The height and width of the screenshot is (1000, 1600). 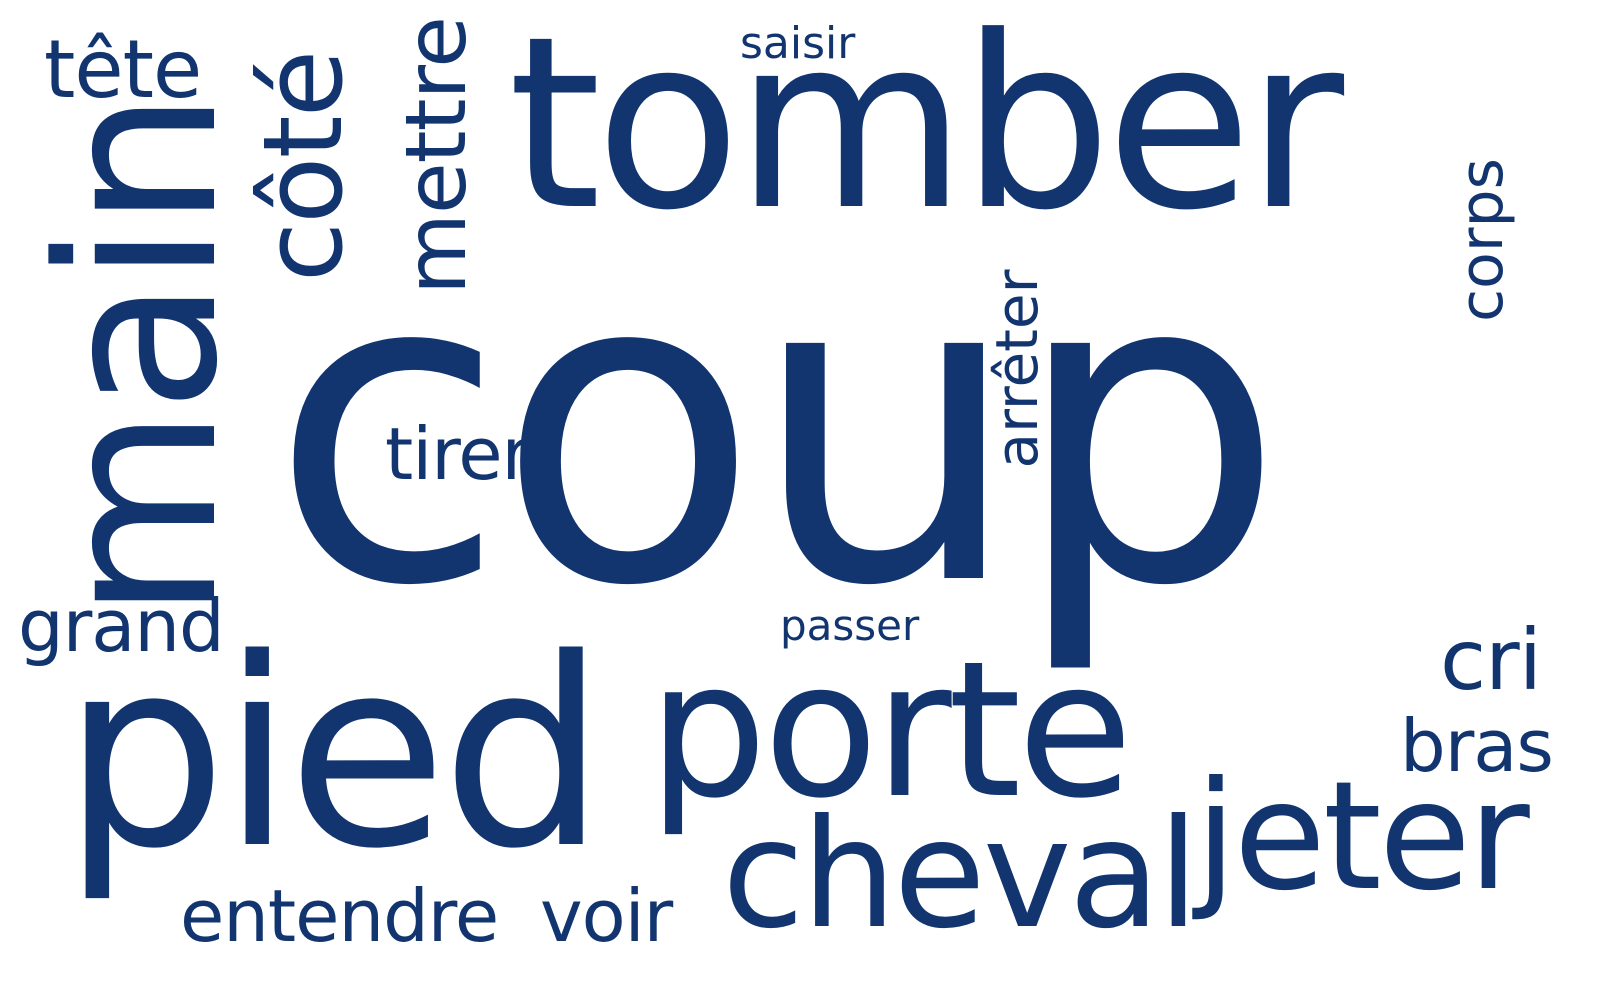 I want to click on word-corps: corps, so click(x=1482, y=240).